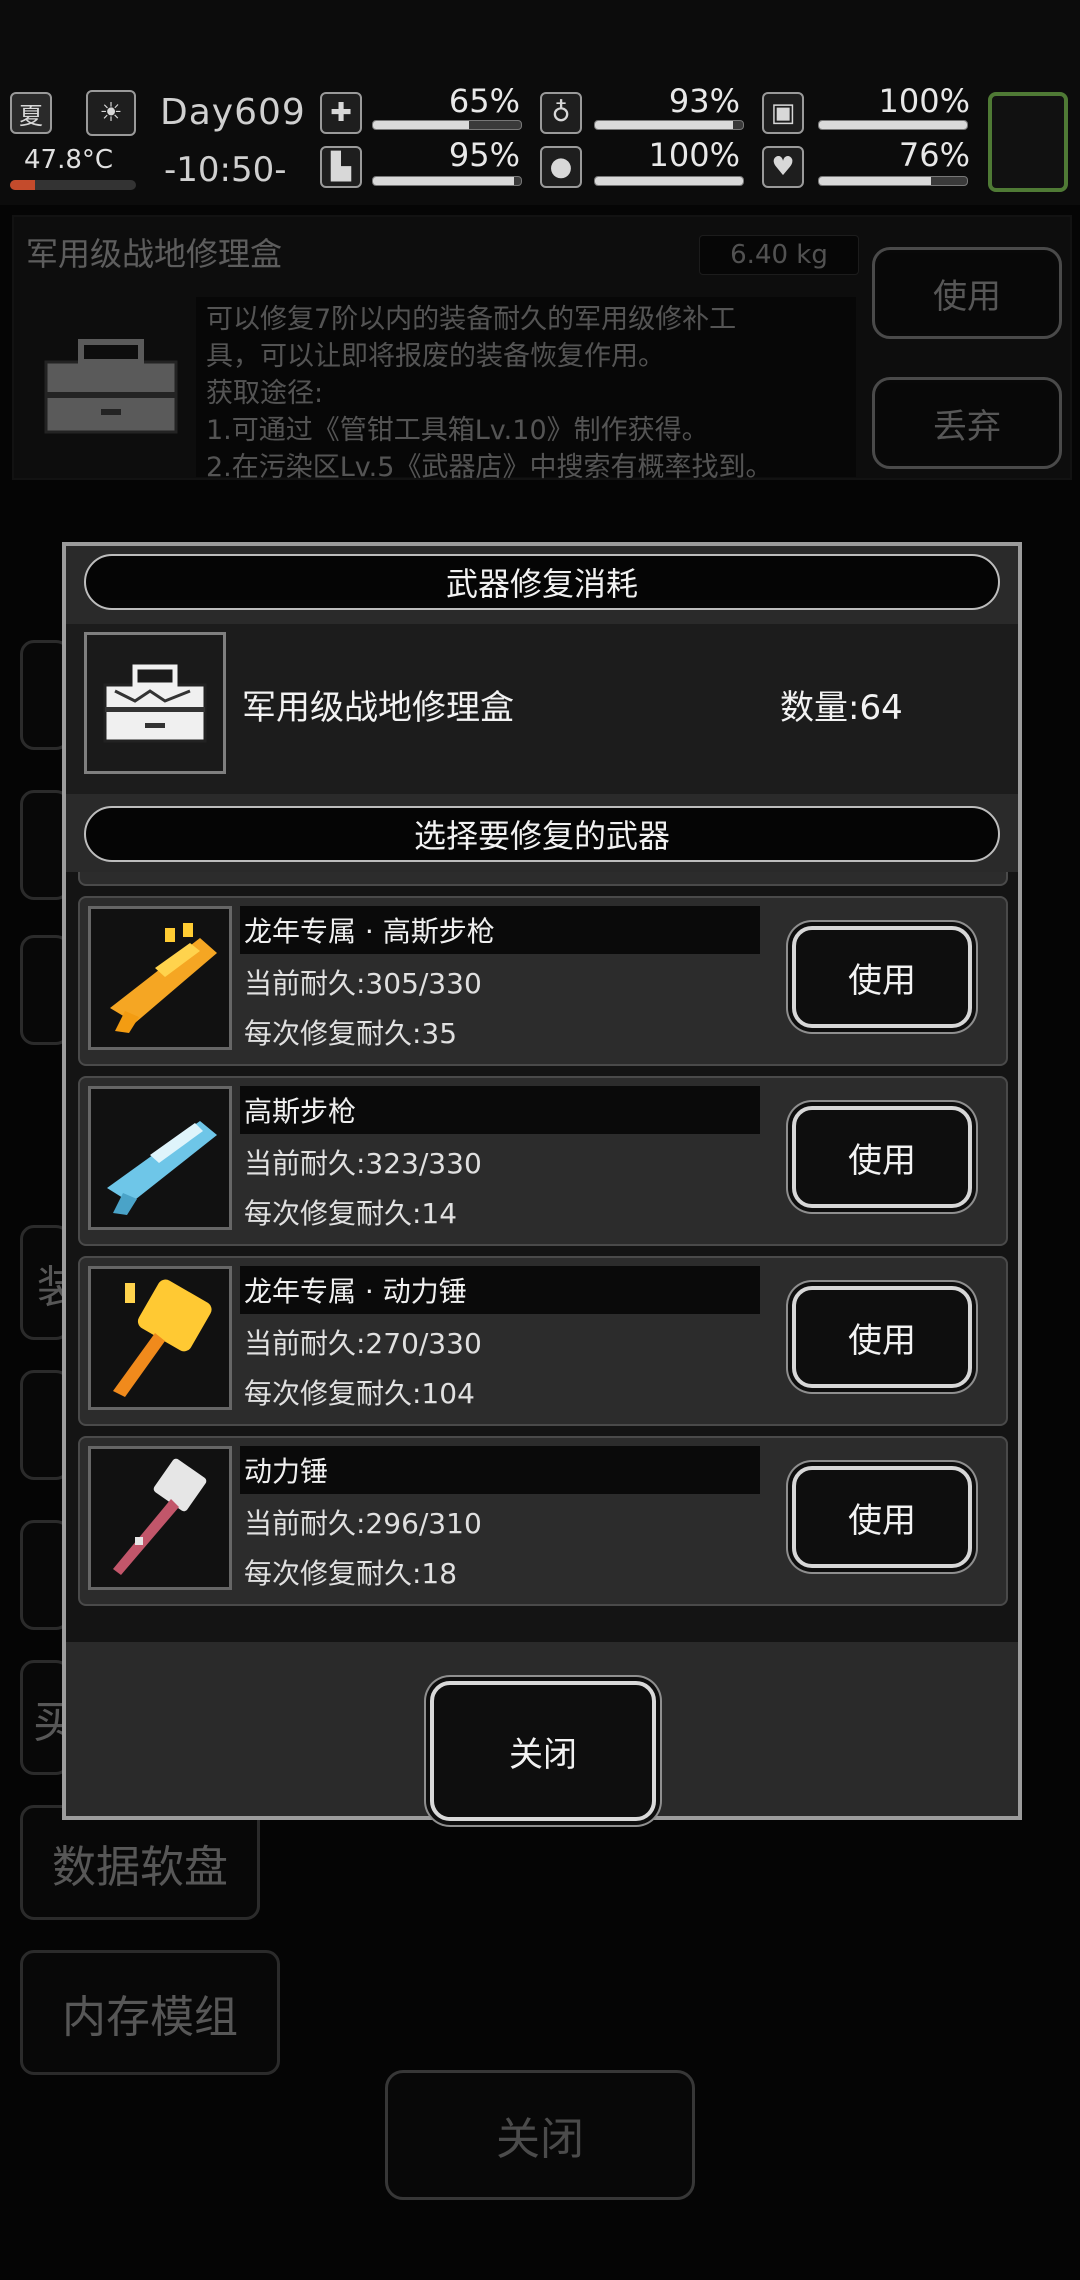  I want to click on mood-value: 76%, so click(934, 155).